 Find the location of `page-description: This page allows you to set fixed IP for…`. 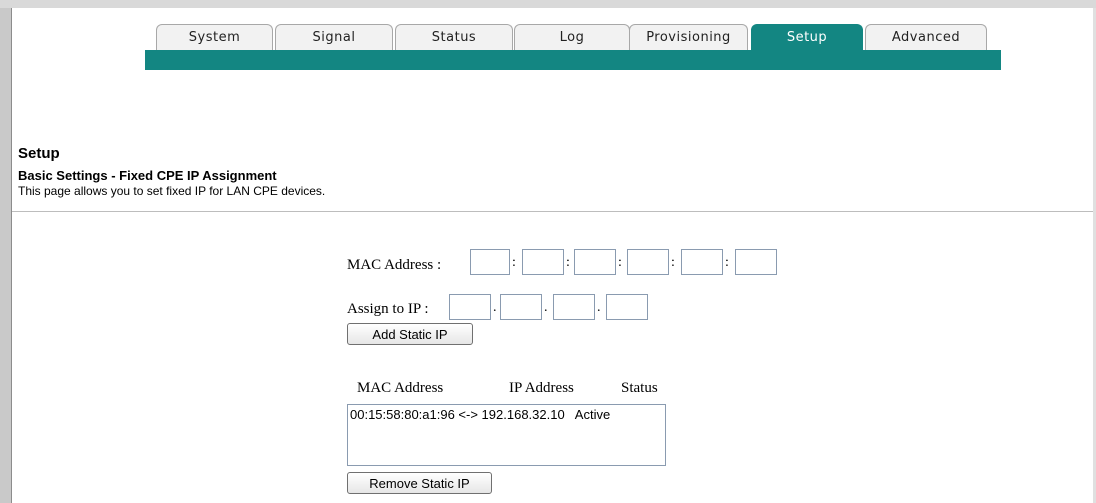

page-description: This page allows you to set fixed IP for… is located at coordinates (172, 191).